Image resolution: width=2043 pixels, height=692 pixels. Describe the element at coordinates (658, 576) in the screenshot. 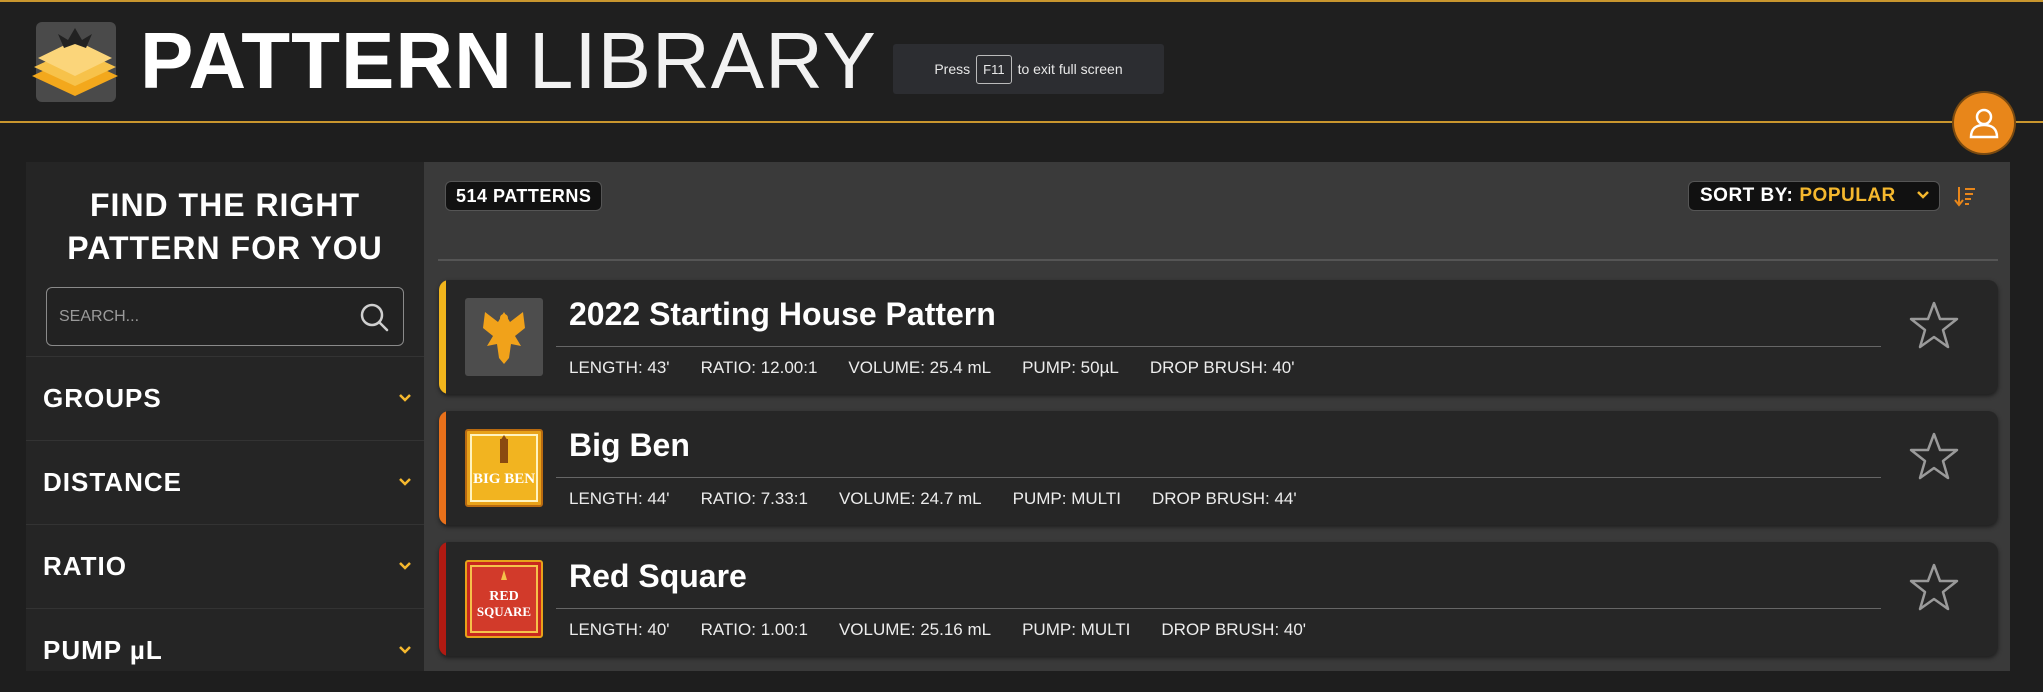

I see `pattern-name: Red Square` at that location.